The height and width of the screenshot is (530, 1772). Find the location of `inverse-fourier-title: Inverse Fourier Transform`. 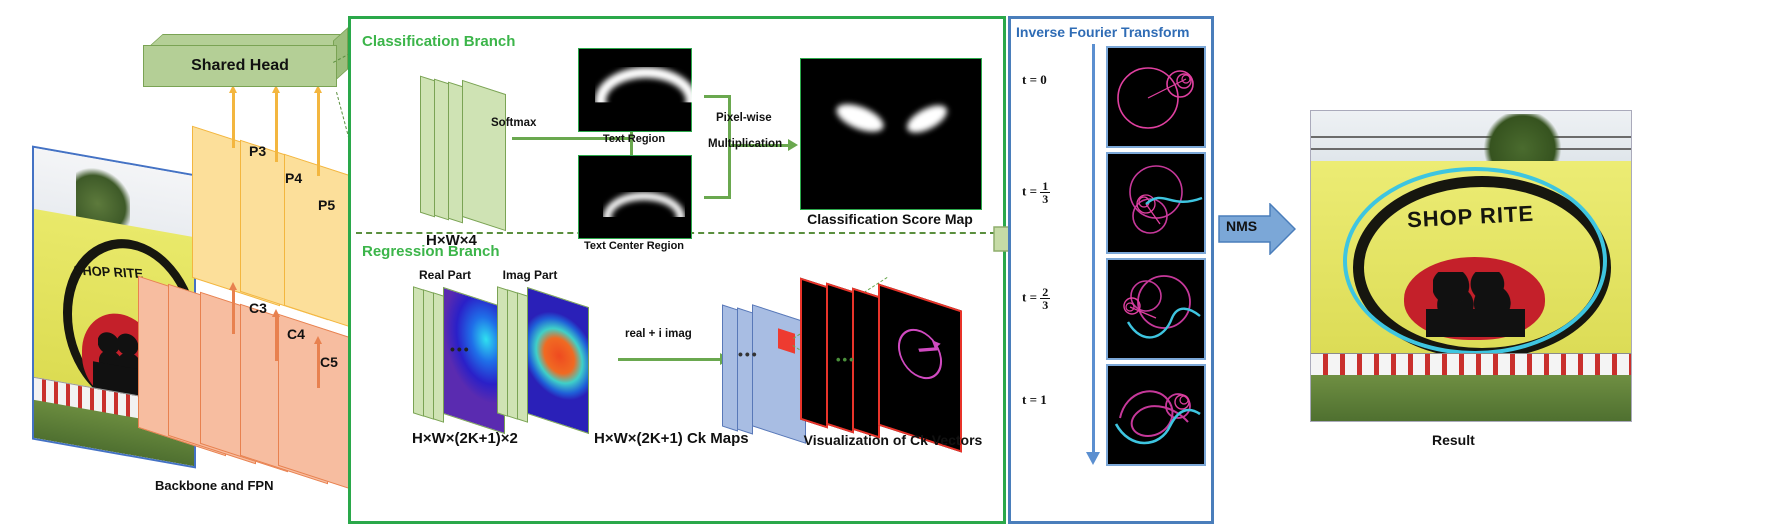

inverse-fourier-title: Inverse Fourier Transform is located at coordinates (1103, 32).